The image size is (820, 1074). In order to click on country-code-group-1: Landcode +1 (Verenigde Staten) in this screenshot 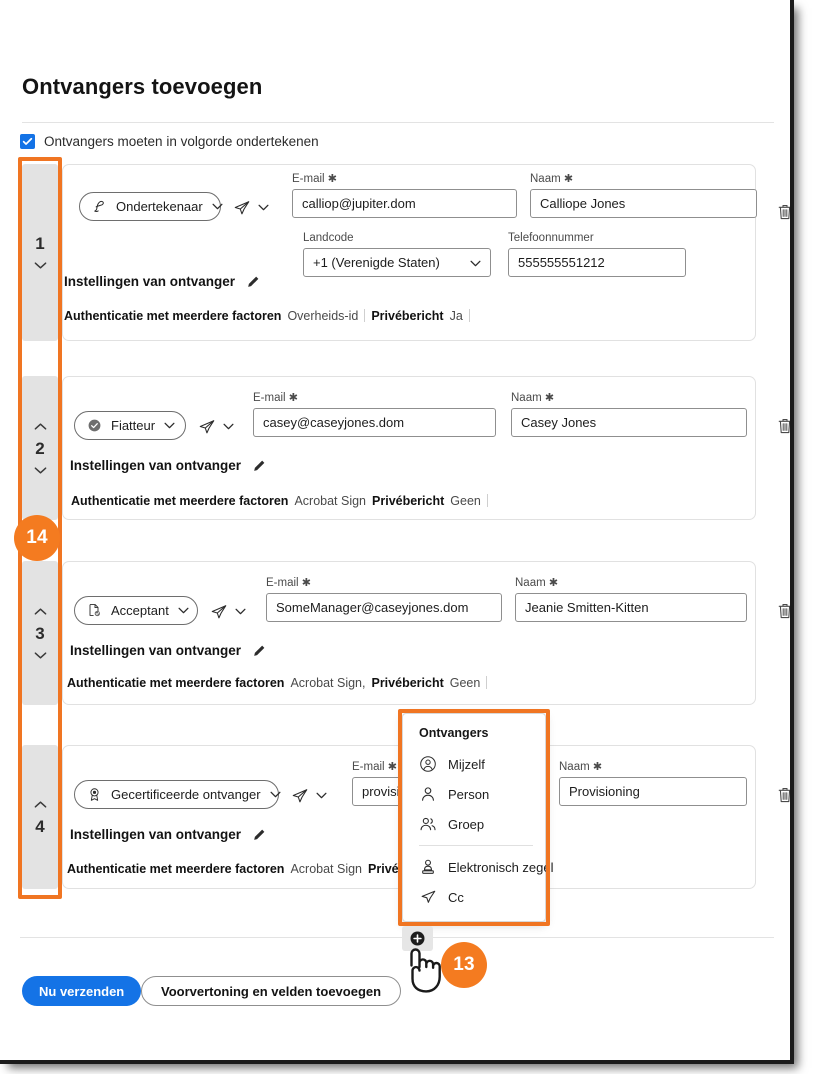, I will do `click(397, 254)`.